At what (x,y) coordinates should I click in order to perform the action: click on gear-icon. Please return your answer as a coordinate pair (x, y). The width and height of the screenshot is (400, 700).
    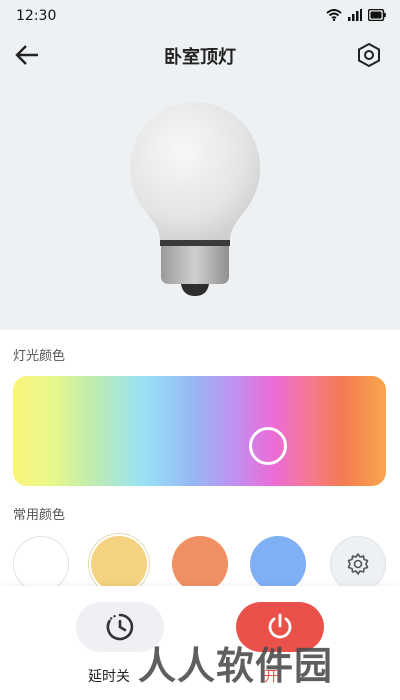
    Looking at the image, I should click on (358, 564).